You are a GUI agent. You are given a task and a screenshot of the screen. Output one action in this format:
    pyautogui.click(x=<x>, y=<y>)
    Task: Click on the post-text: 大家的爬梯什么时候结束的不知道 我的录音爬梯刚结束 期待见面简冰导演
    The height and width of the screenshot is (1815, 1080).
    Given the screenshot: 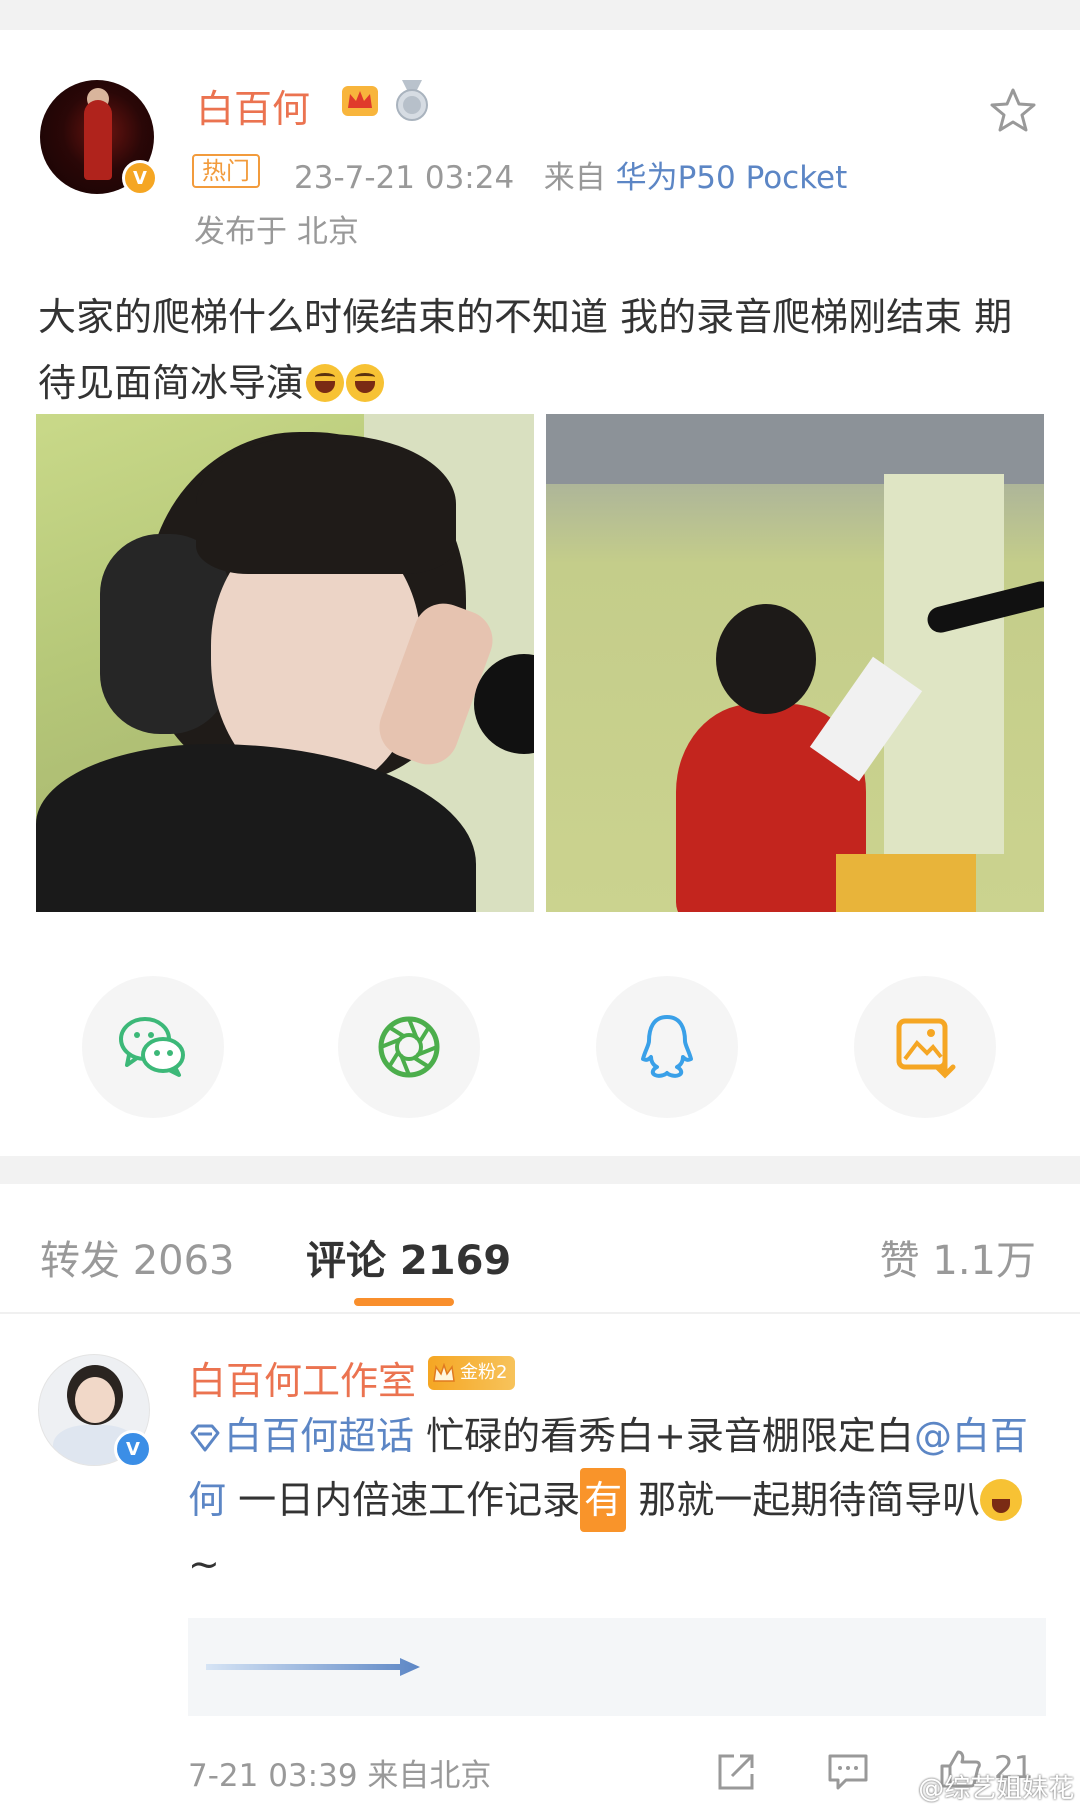 What is the action you would take?
    pyautogui.click(x=543, y=350)
    